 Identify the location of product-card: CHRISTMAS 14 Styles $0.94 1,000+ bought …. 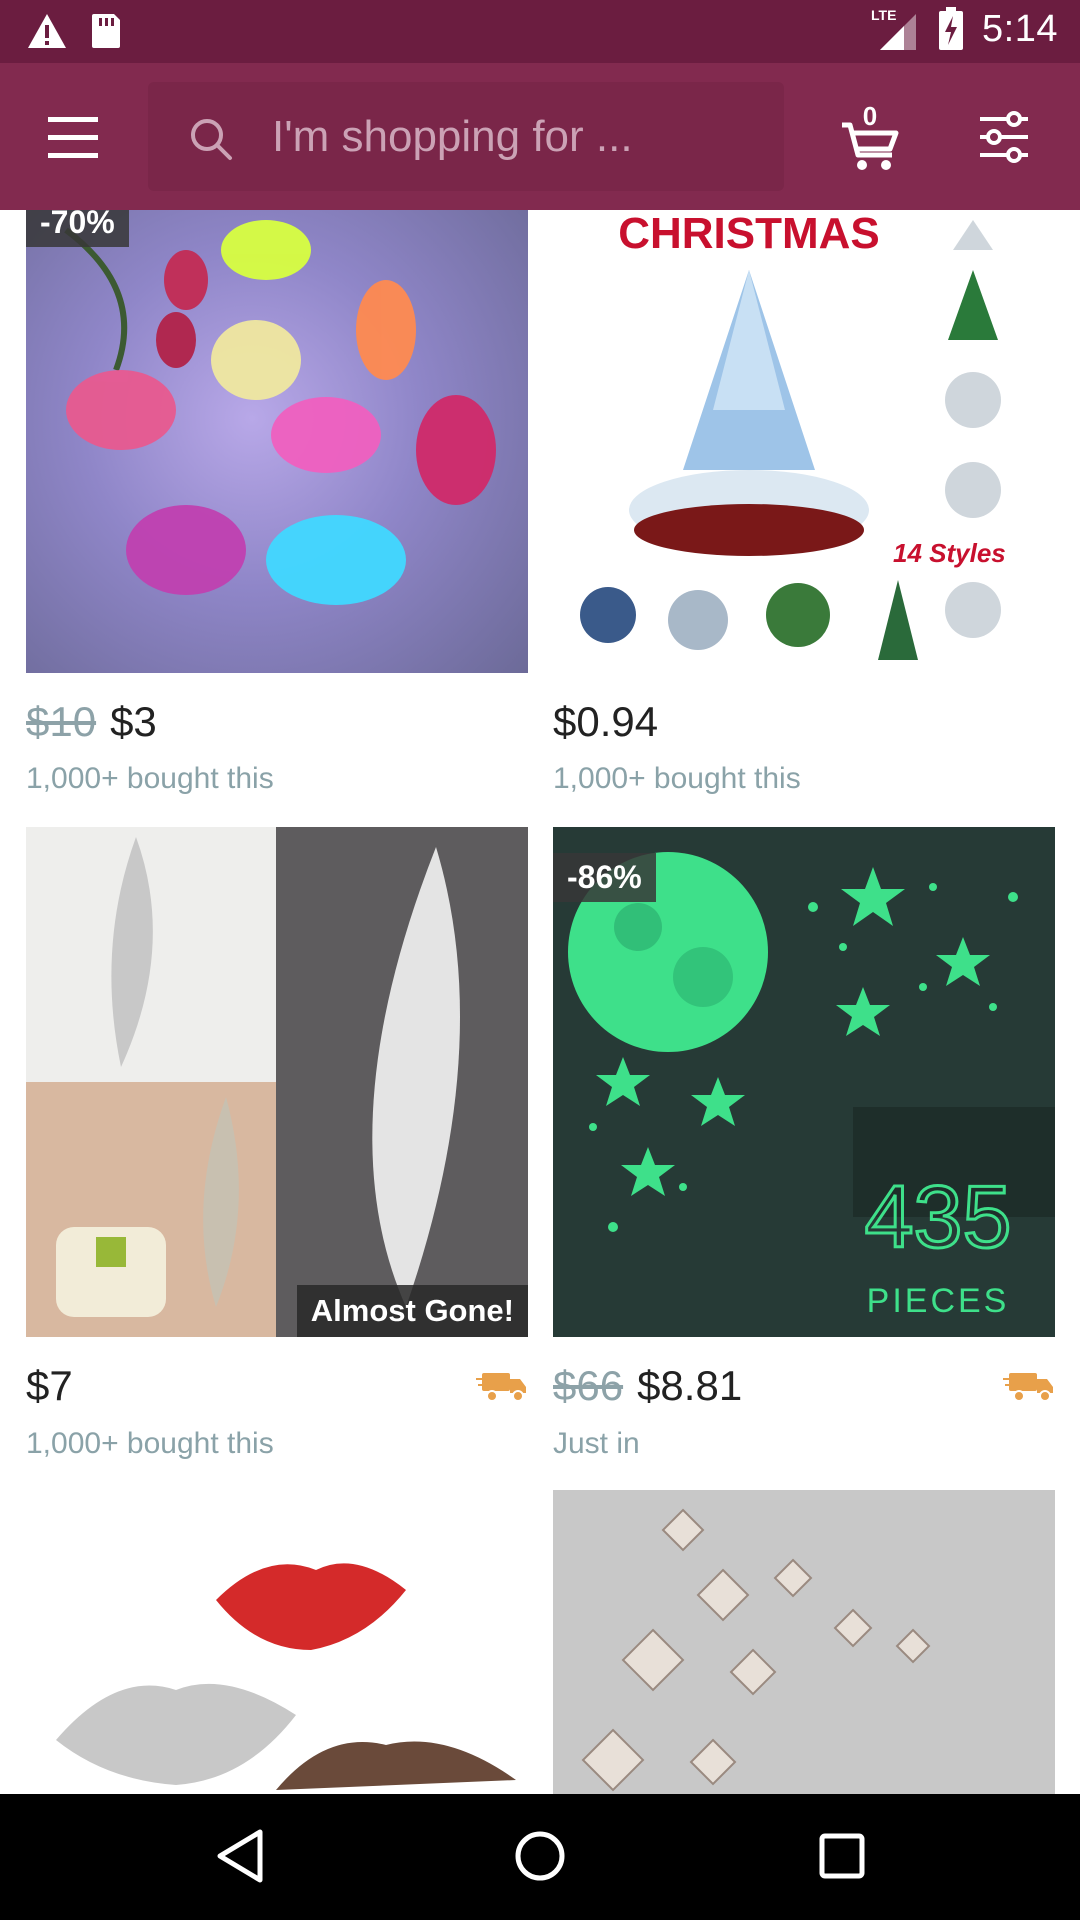
(804, 510).